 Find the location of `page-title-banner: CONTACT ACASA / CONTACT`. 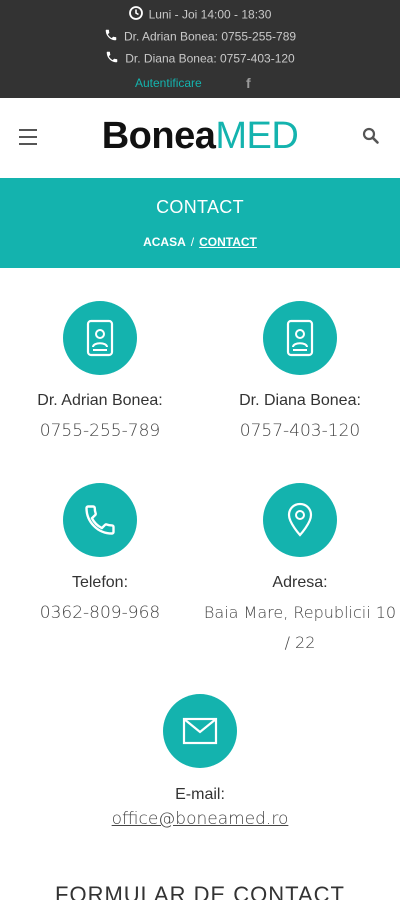

page-title-banner: CONTACT ACASA / CONTACT is located at coordinates (200, 223).